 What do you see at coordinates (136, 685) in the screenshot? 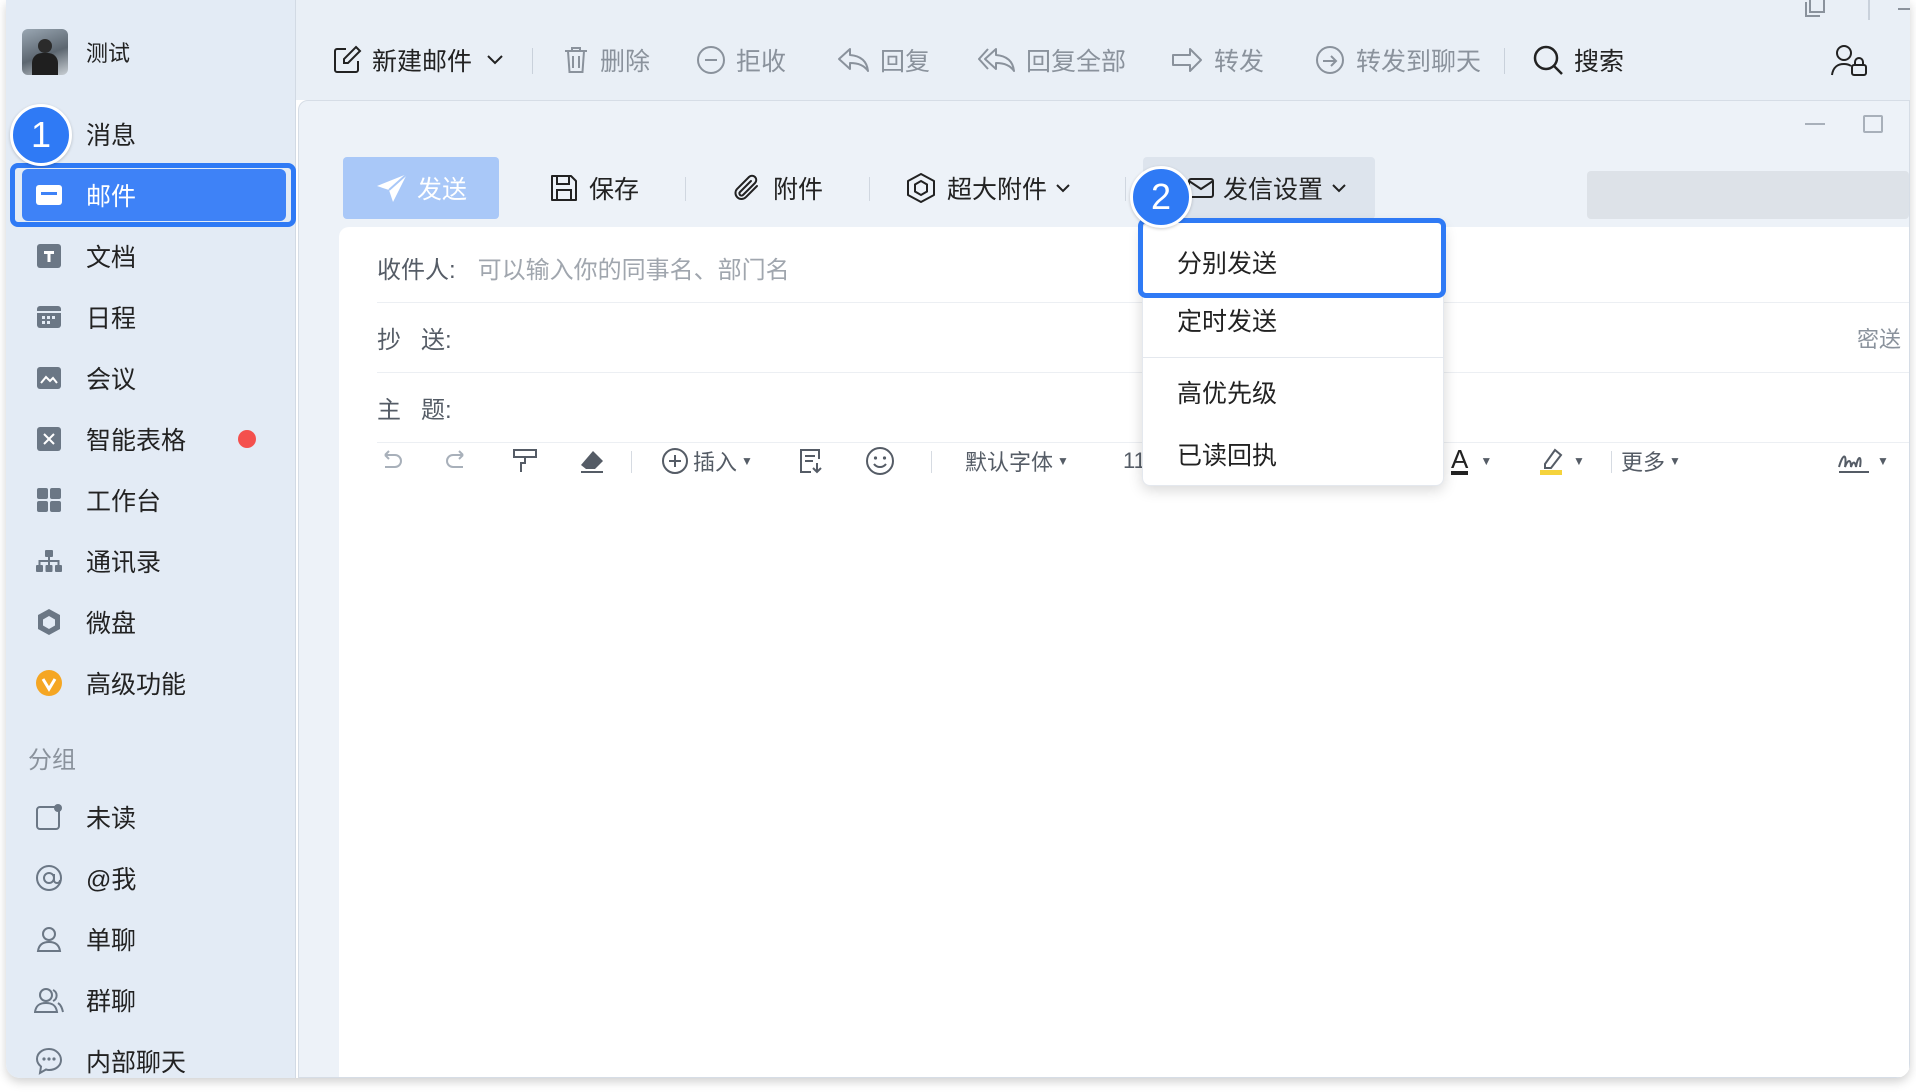
I see `sidebar-item-label: 高级功能` at bounding box center [136, 685].